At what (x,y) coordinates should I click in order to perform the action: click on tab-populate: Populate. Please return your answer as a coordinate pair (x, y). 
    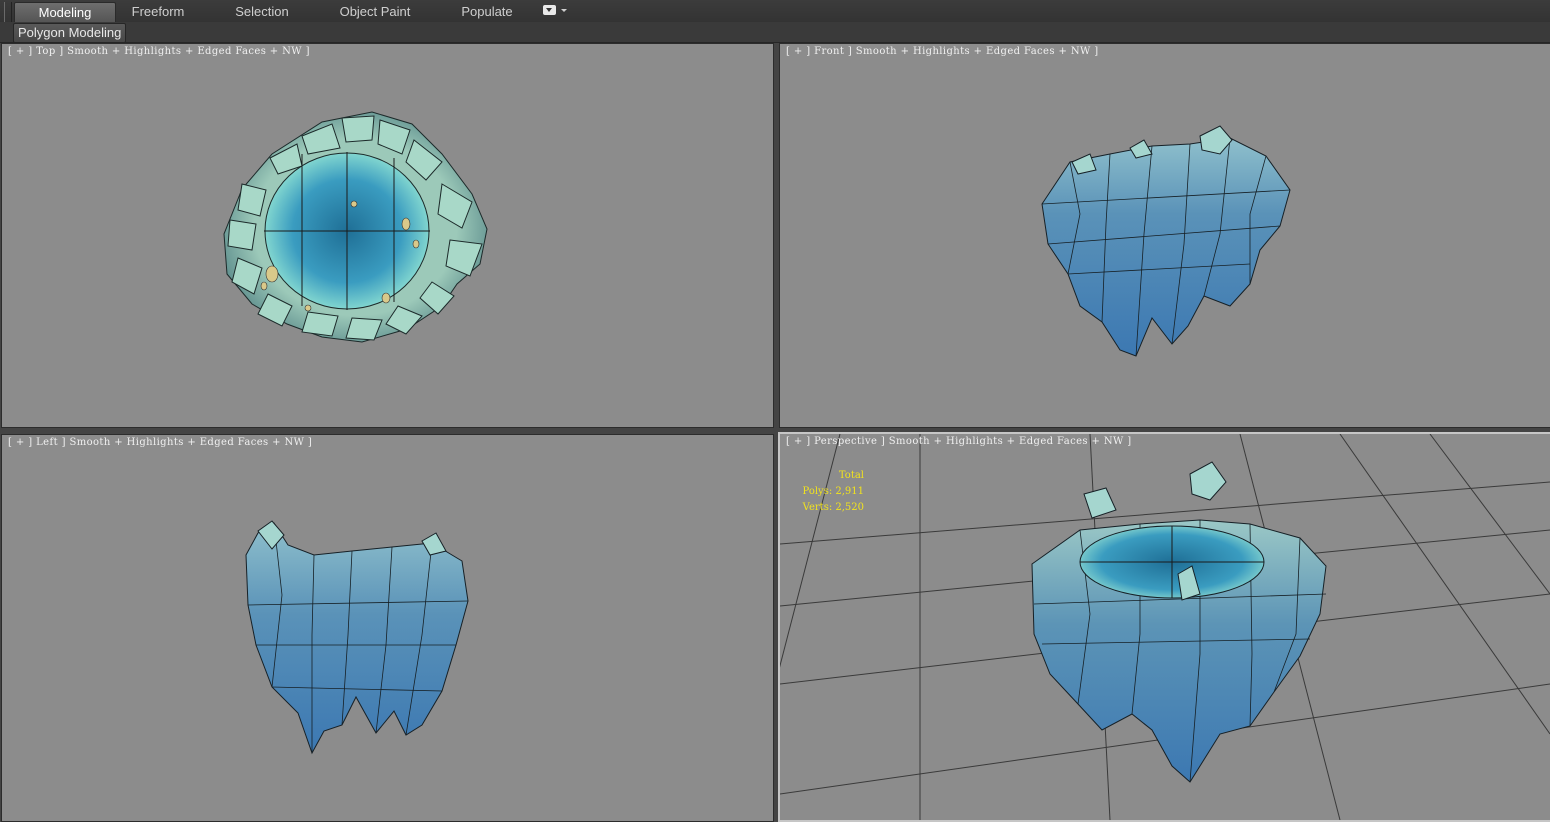
    Looking at the image, I should click on (487, 11).